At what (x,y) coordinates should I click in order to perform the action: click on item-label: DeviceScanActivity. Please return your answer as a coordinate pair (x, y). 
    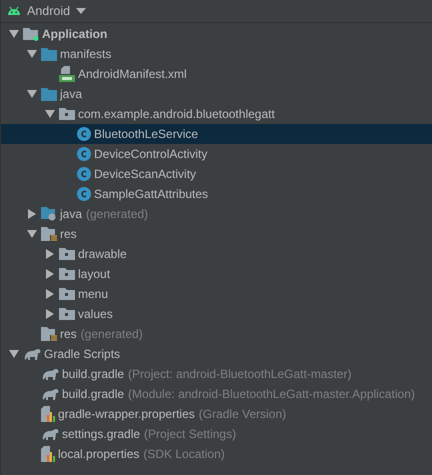
    Looking at the image, I should click on (145, 174).